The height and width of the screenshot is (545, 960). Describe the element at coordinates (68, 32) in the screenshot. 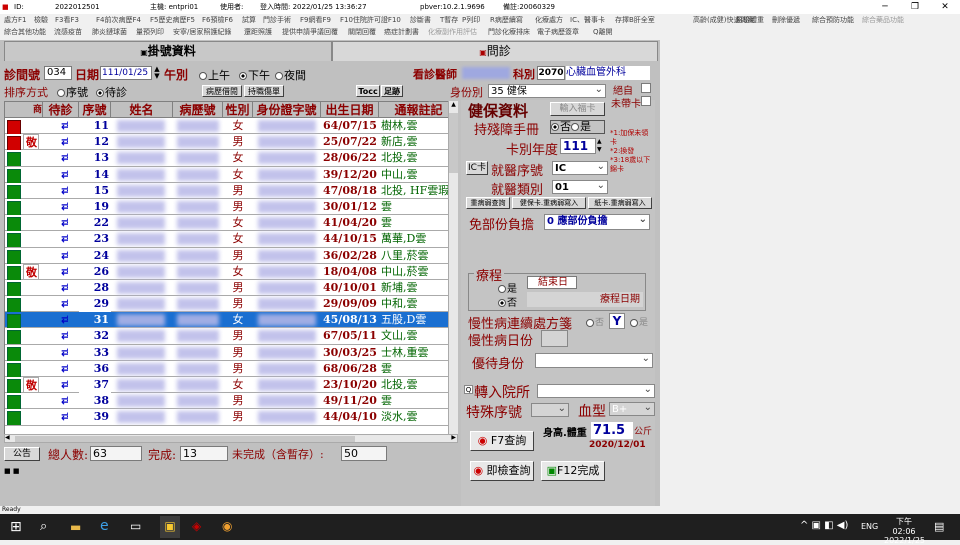

I see `menu2-item-2: 流感疫苗` at that location.